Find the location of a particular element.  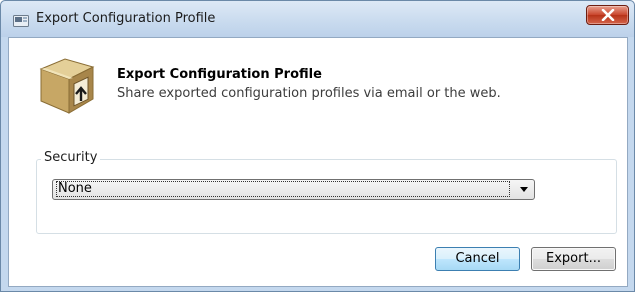

cancel-button: Cancel is located at coordinates (477, 259).